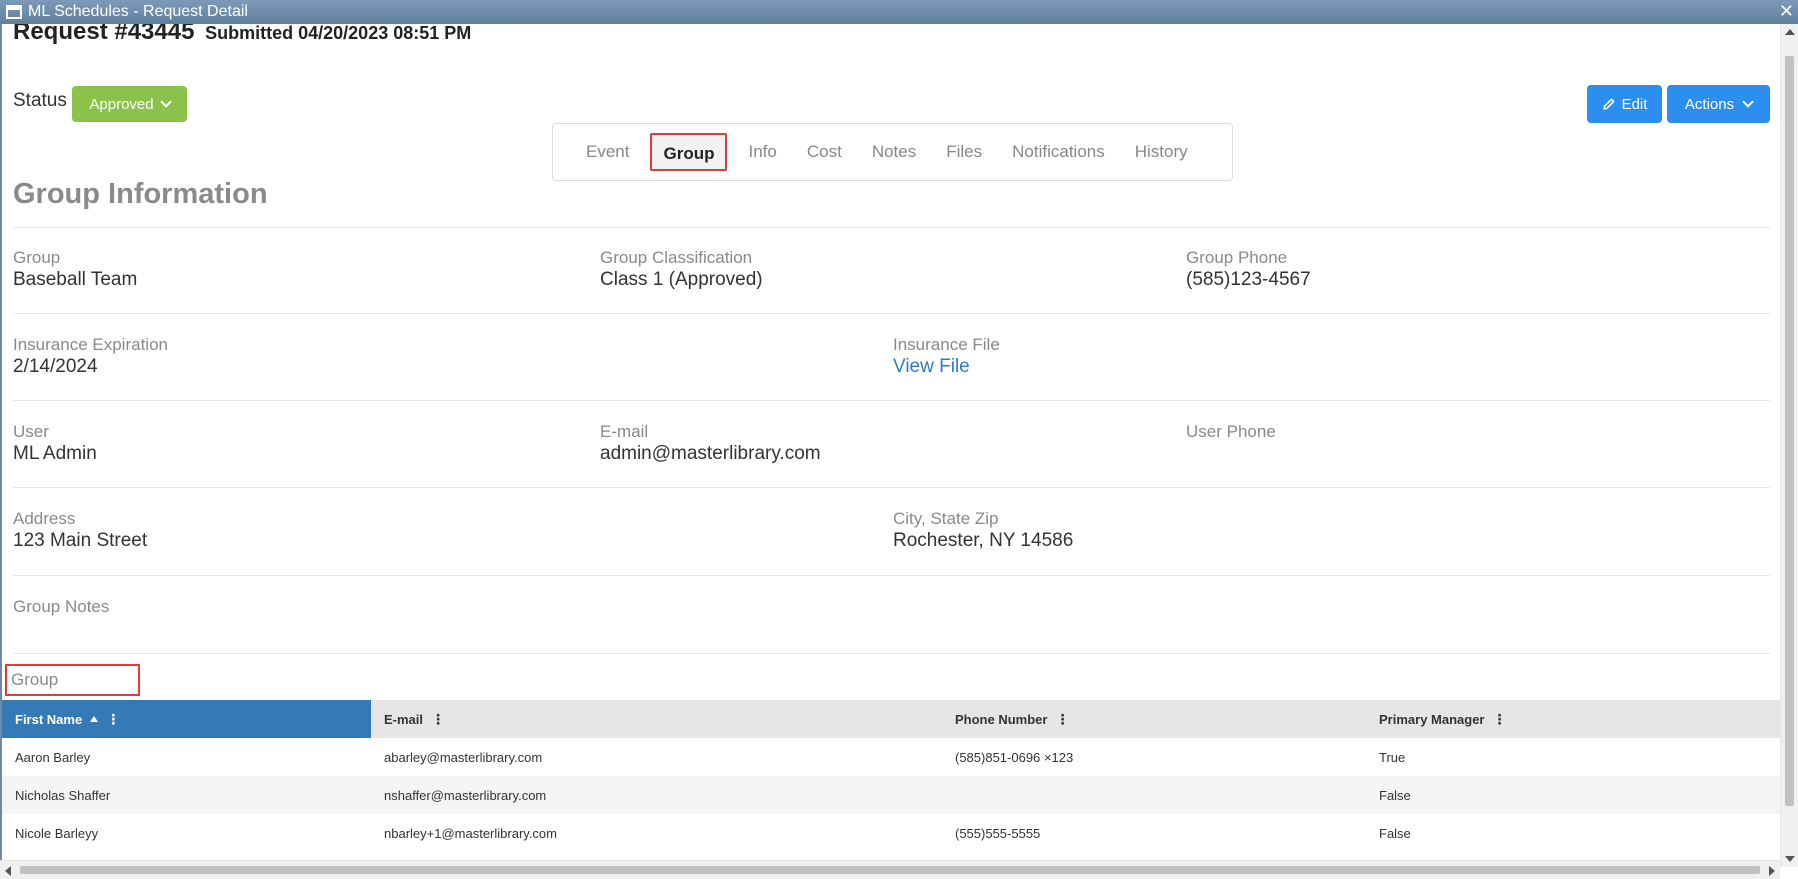 The image size is (1798, 879). What do you see at coordinates (1790, 32) in the screenshot?
I see `scroll-up-icon` at bounding box center [1790, 32].